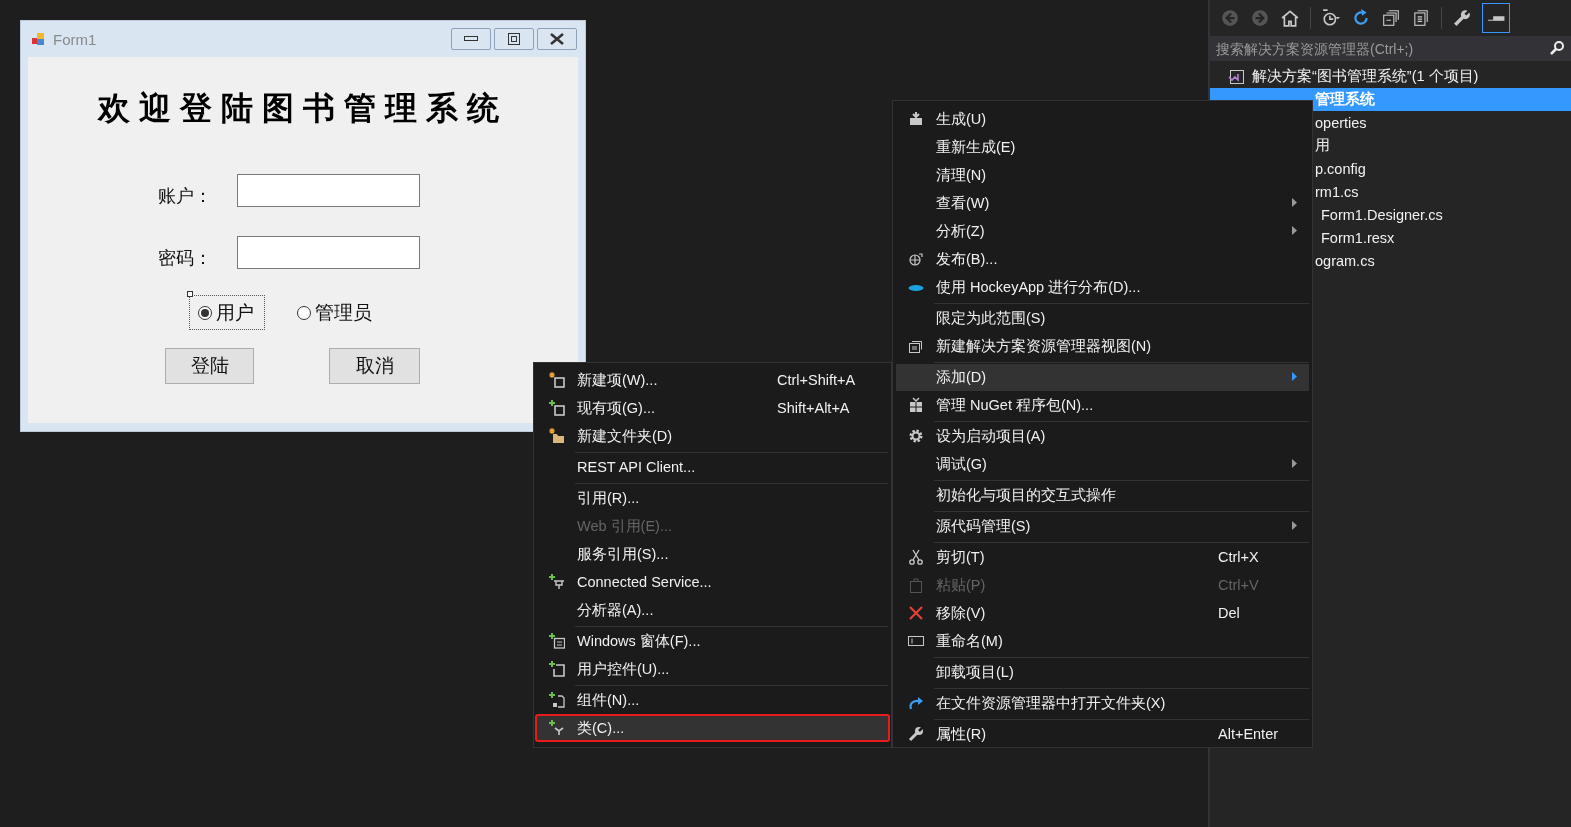 This screenshot has height=827, width=1571. I want to click on tree-item: 用, so click(1322, 145).